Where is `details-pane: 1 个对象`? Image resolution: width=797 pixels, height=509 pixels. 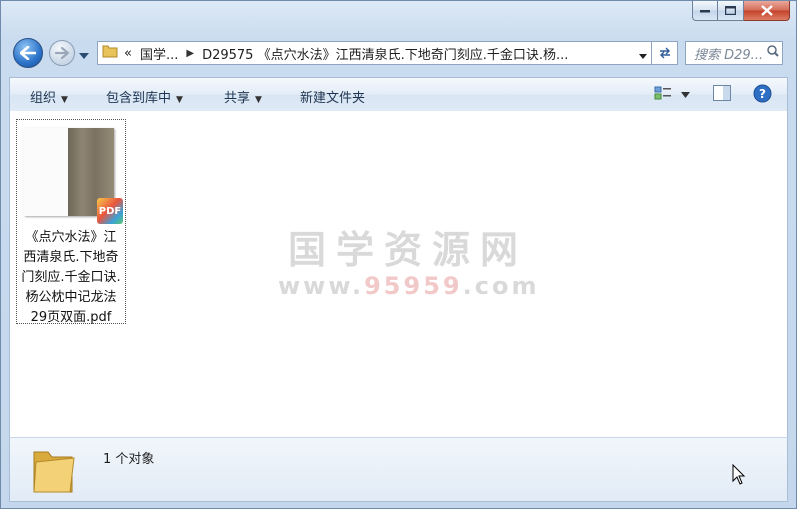 details-pane: 1 个对象 is located at coordinates (398, 469).